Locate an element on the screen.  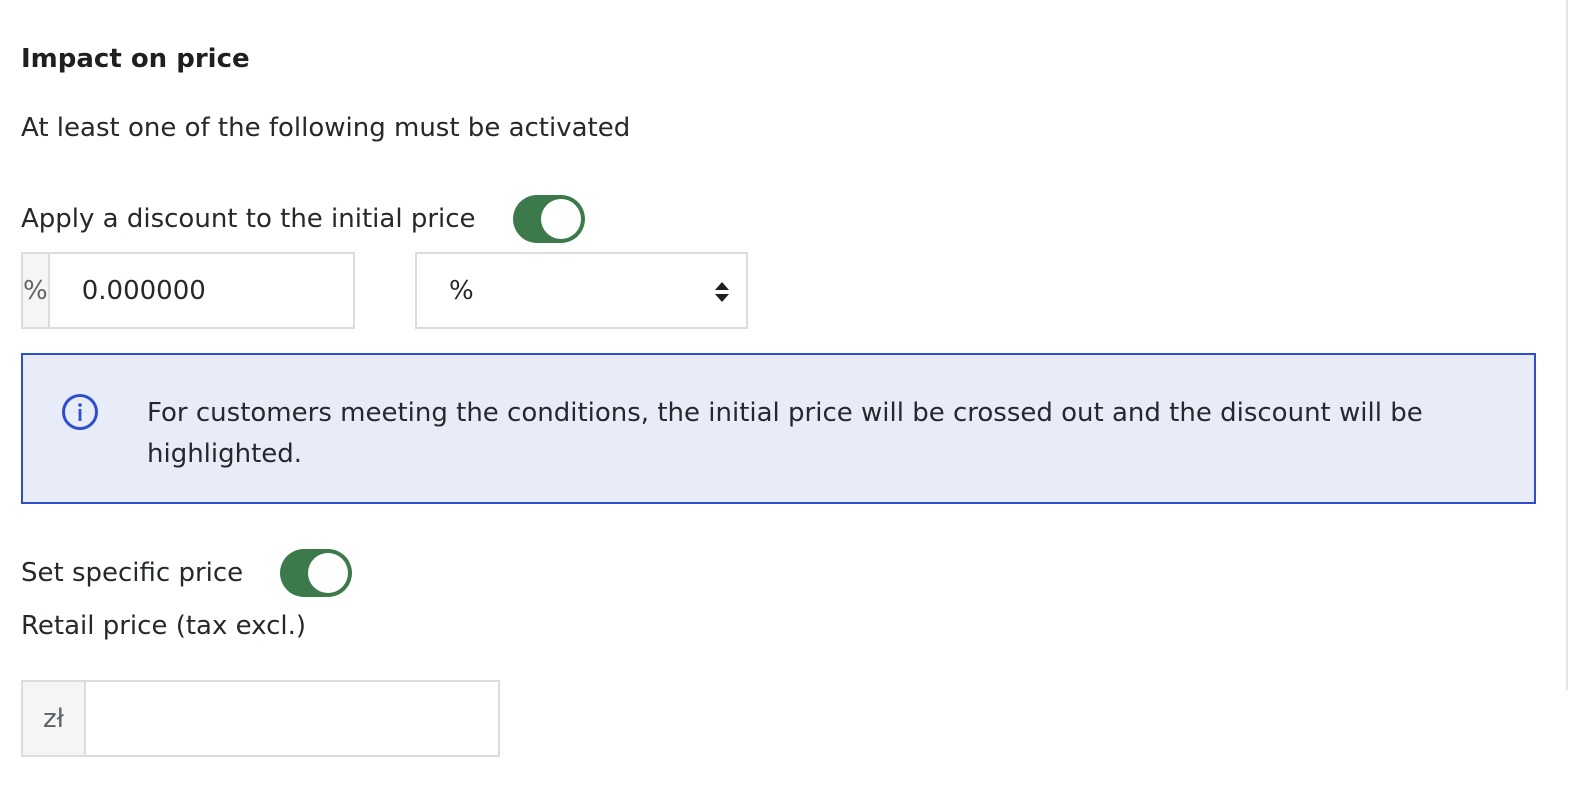
retail-price-label: Retail price (tax excl.) is located at coordinates (164, 626).